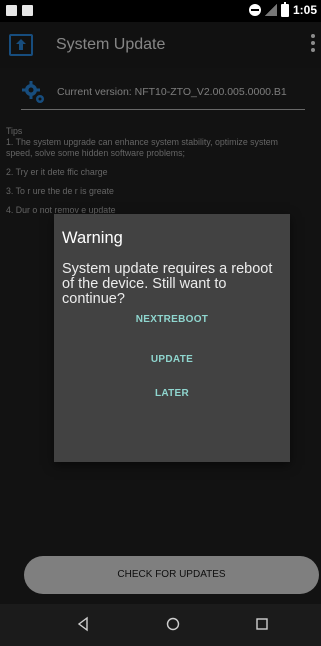 Image resolution: width=321 pixels, height=646 pixels. What do you see at coordinates (160, 11) in the screenshot?
I see `status-bar: 1:05` at bounding box center [160, 11].